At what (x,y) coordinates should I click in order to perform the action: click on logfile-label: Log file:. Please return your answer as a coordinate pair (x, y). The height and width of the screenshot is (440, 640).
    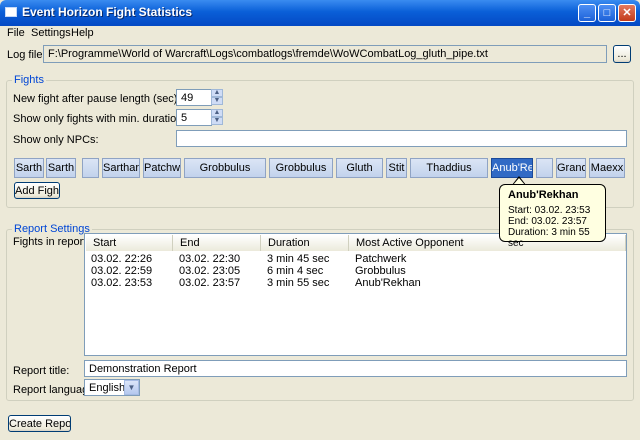
    Looking at the image, I should click on (26, 55).